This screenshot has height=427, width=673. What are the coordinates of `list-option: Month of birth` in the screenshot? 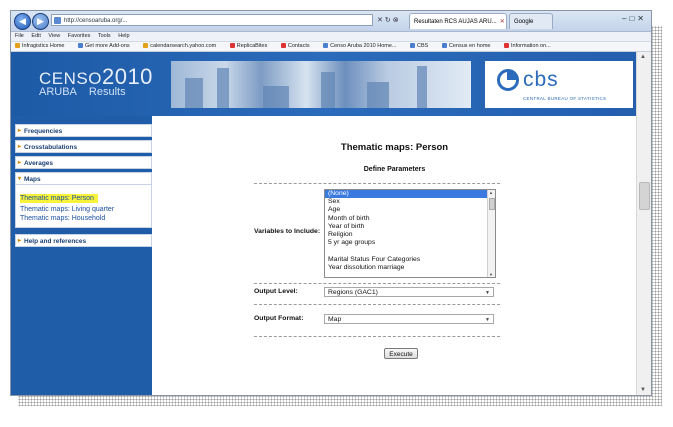 It's located at (410, 219).